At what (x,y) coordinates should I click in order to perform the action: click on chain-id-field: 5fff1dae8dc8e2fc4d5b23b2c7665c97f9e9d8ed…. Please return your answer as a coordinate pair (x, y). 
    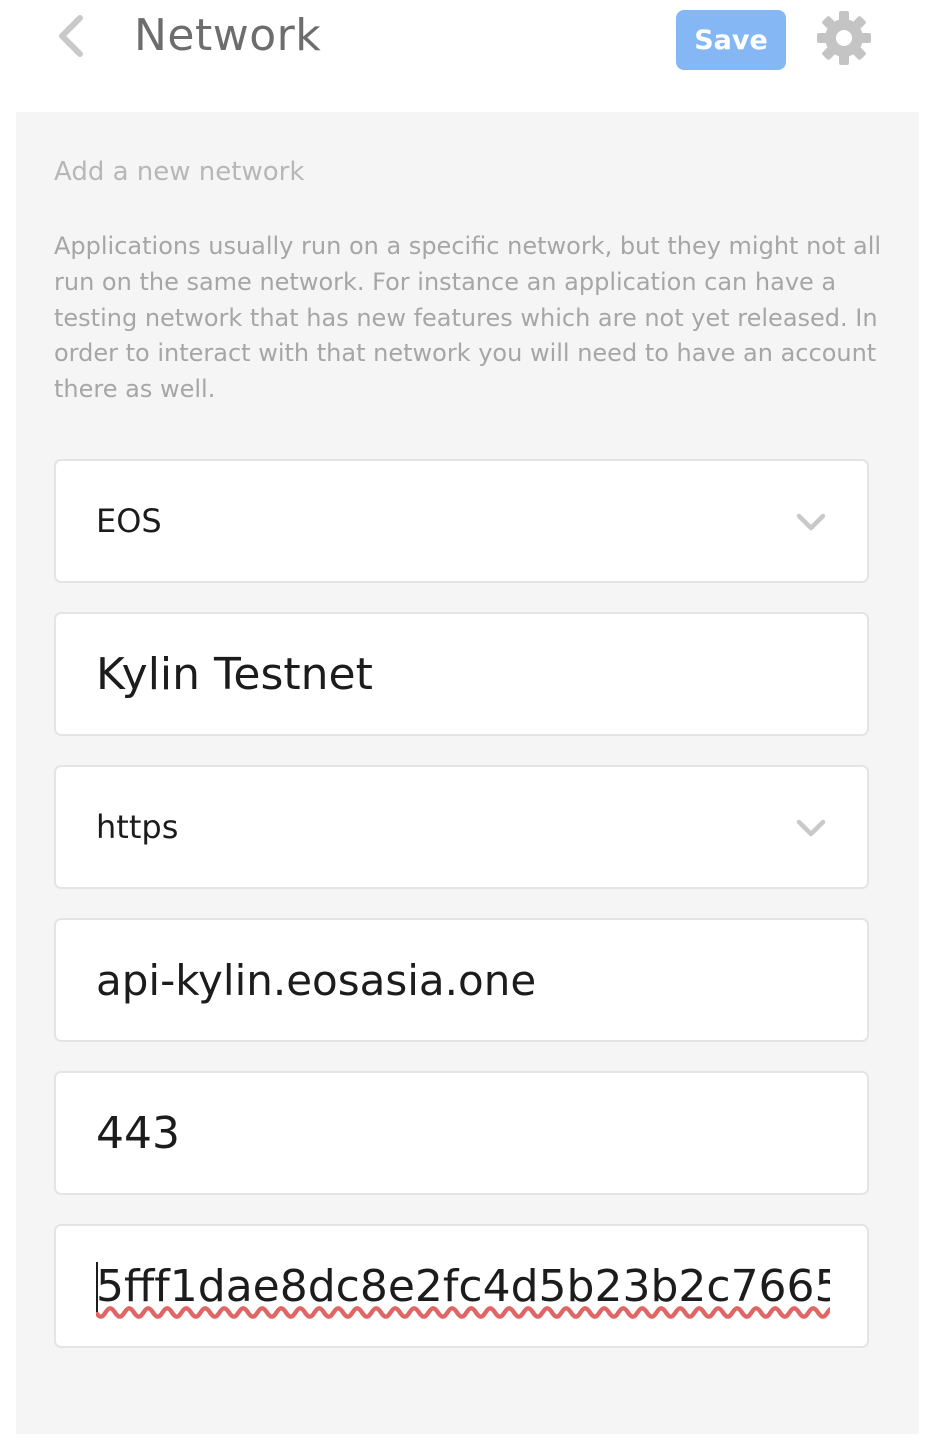
    Looking at the image, I should click on (461, 1286).